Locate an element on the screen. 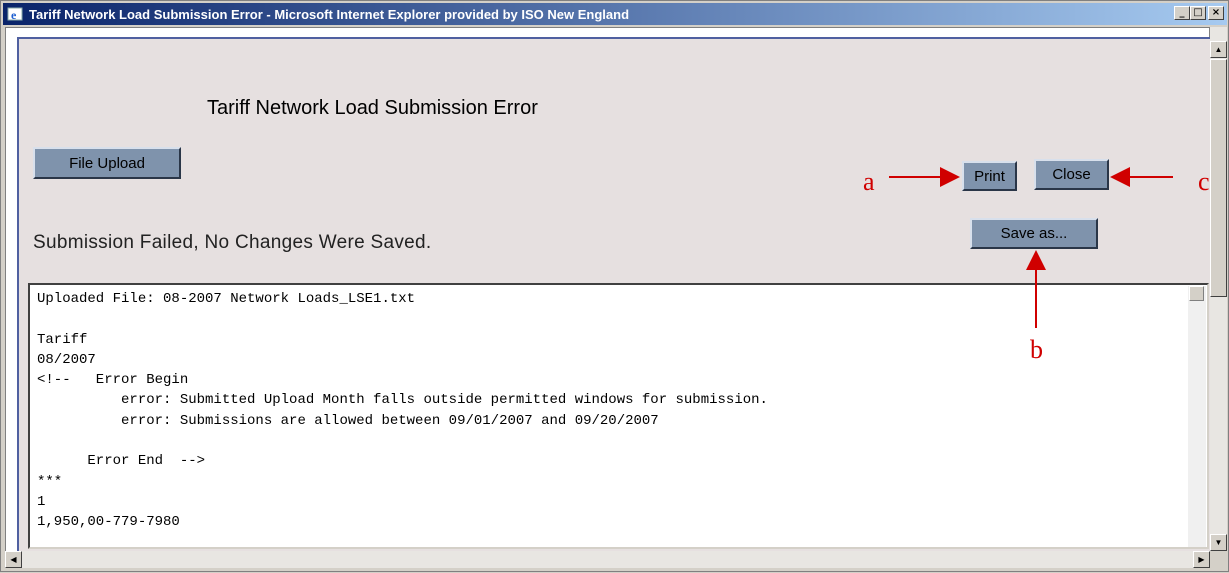 The image size is (1229, 573). annotation-label-c: c is located at coordinates (1204, 181).